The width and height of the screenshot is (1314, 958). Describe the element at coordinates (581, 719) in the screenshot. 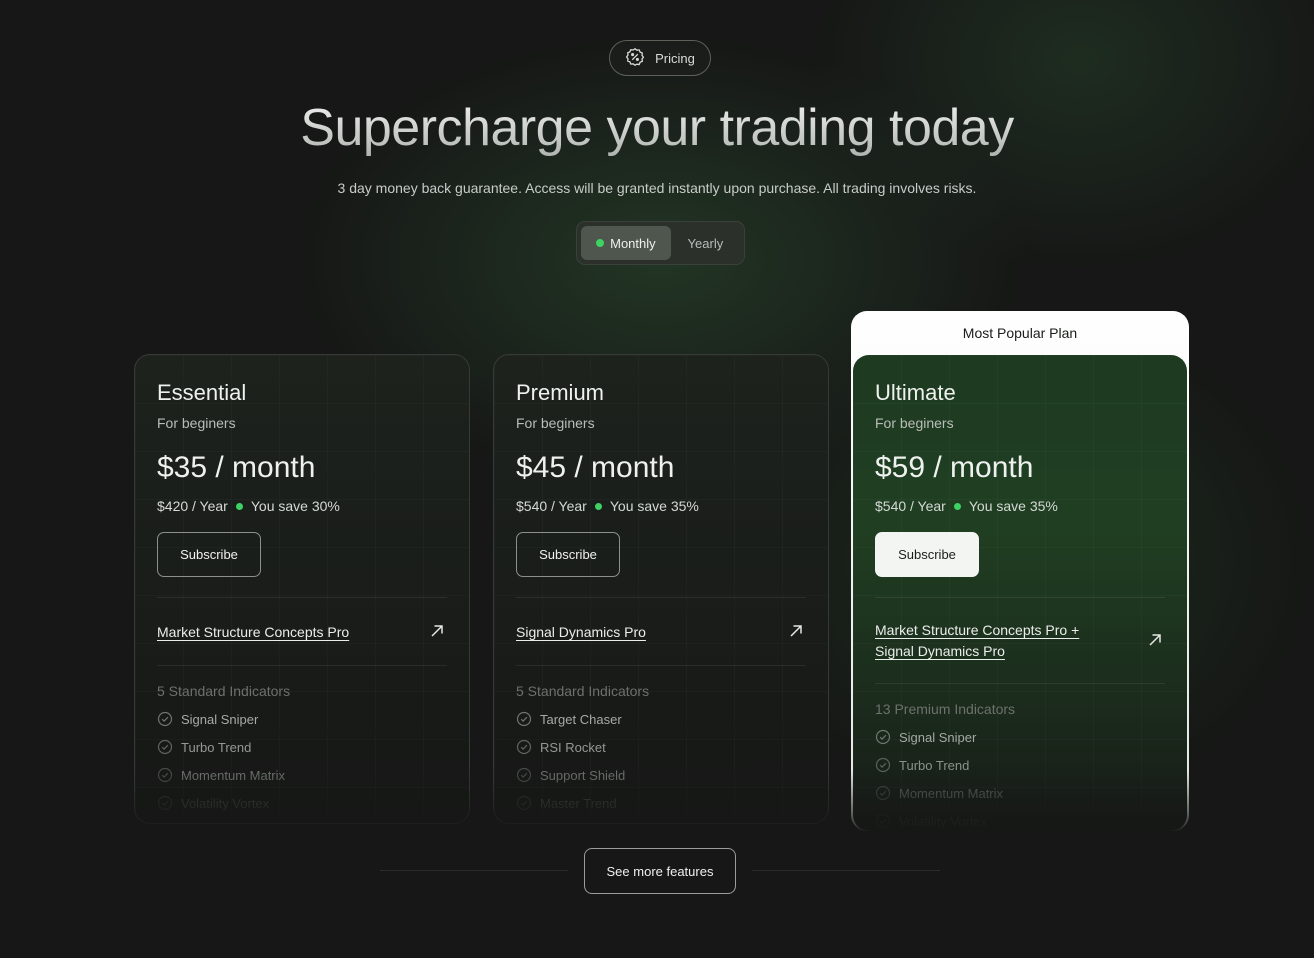

I see `feature-label: Target Chaser` at that location.